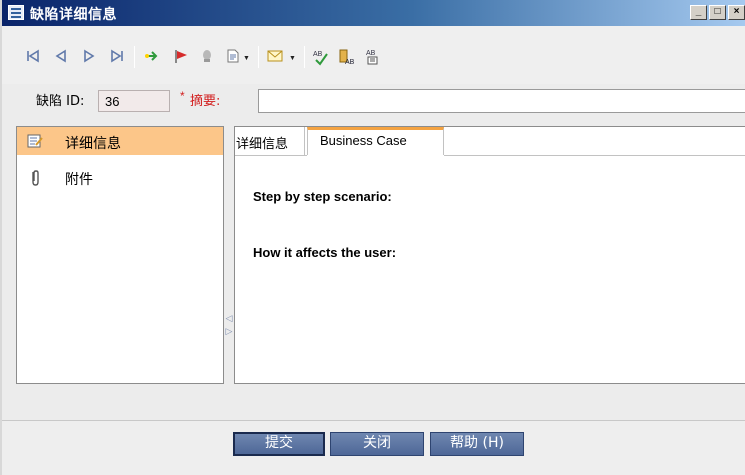 The height and width of the screenshot is (475, 745). What do you see at coordinates (246, 58) in the screenshot?
I see `document-dropdown-icon: ▼` at bounding box center [246, 58].